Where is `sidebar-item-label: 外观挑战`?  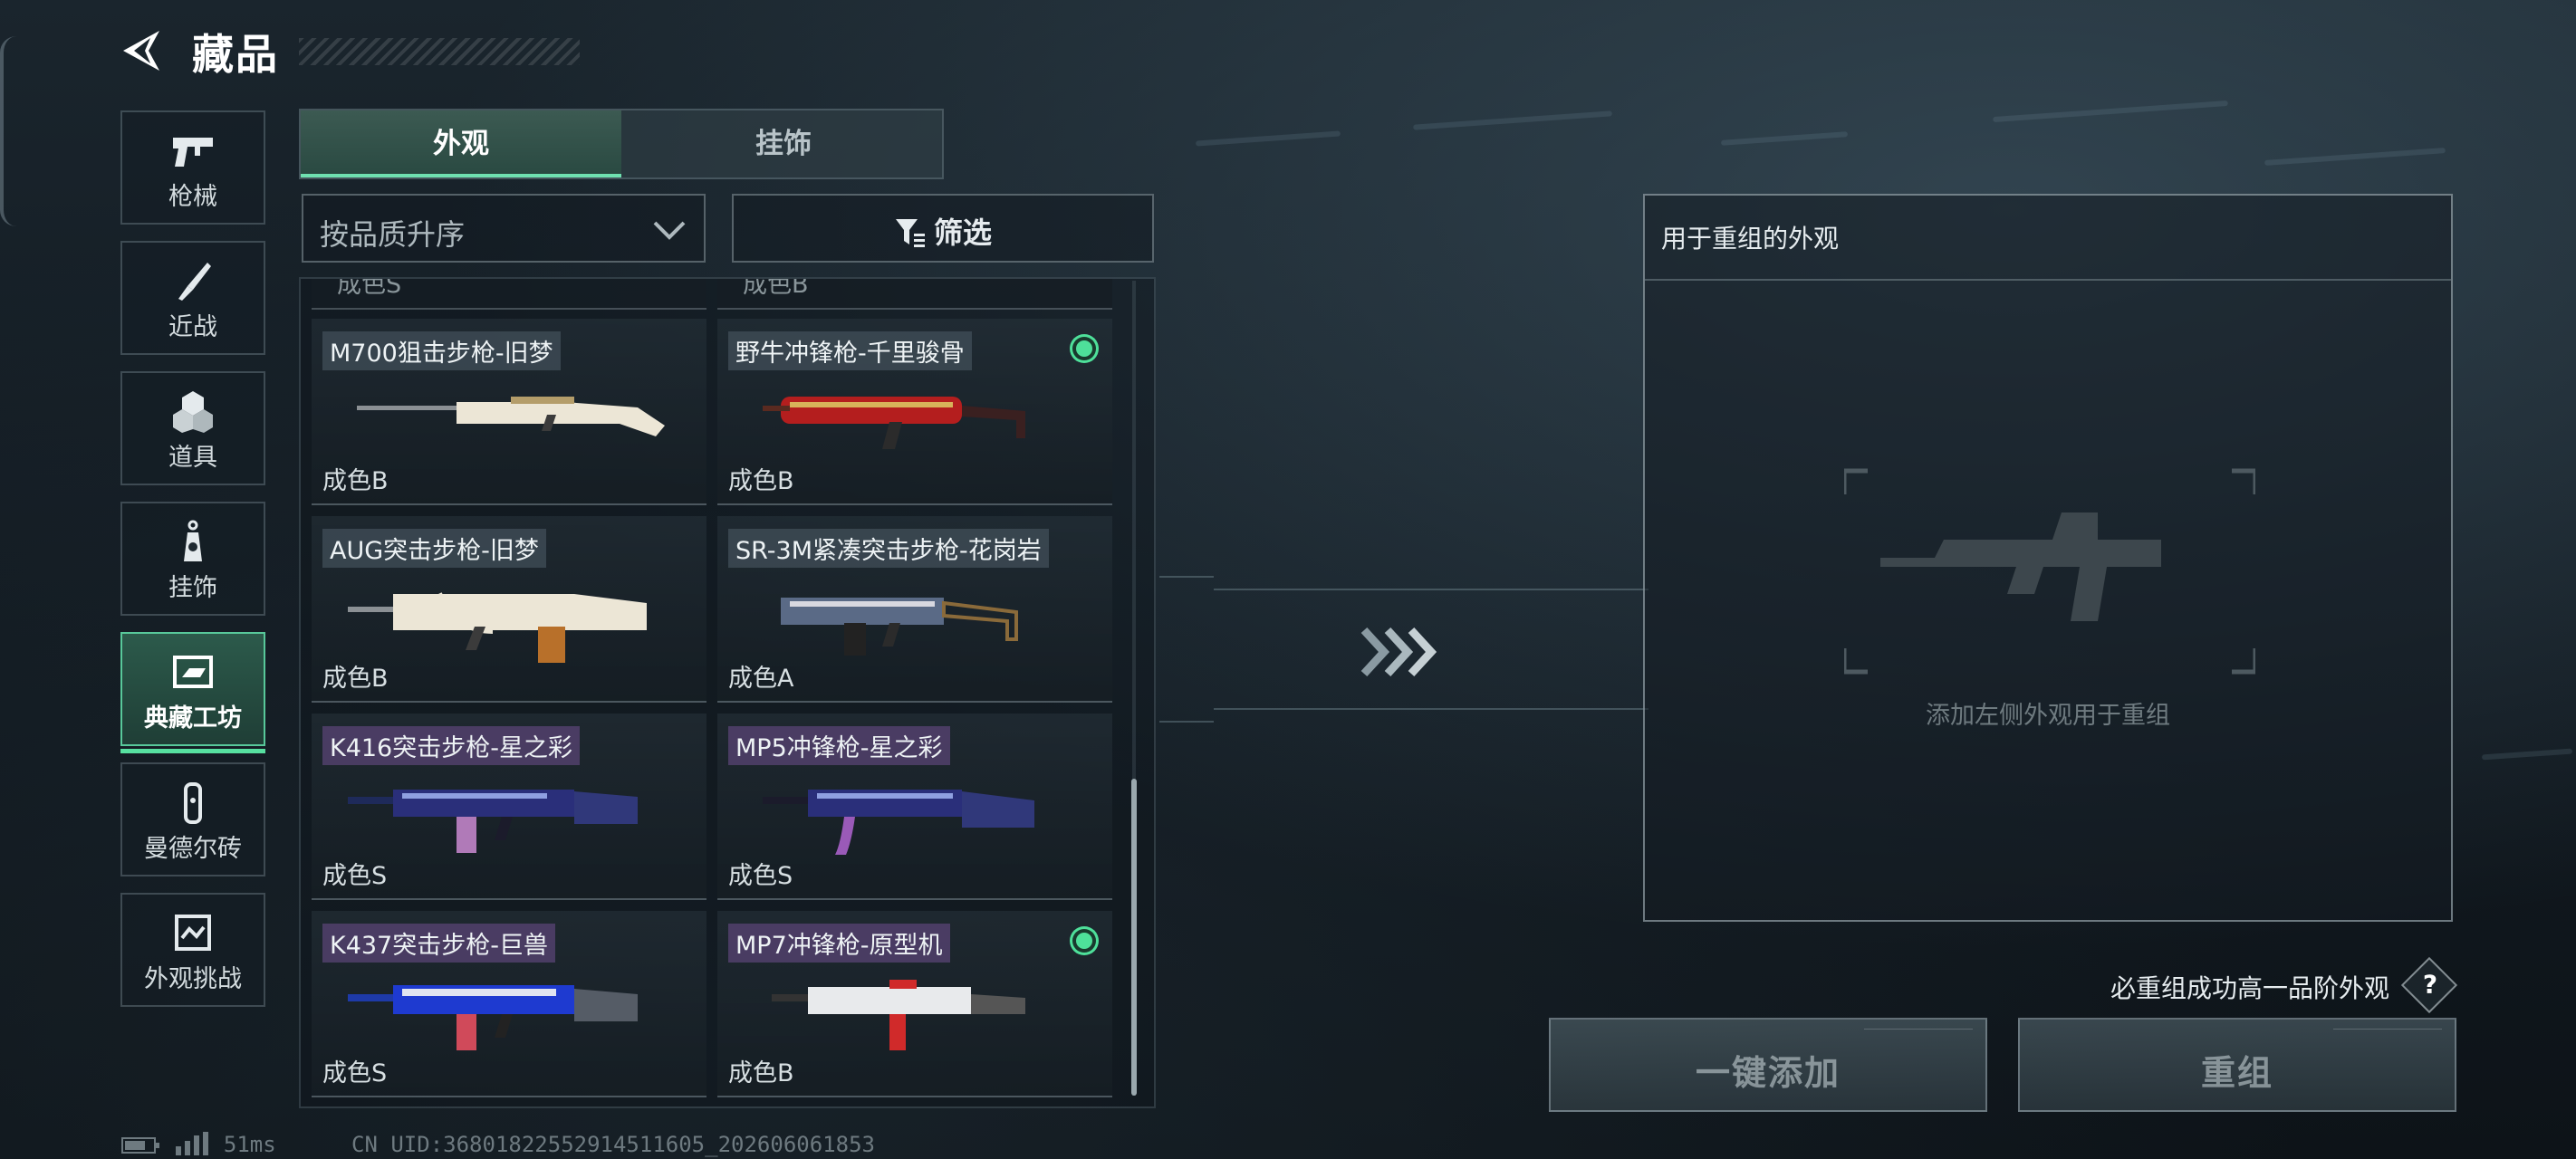 sidebar-item-label: 外观挑战 is located at coordinates (193, 979).